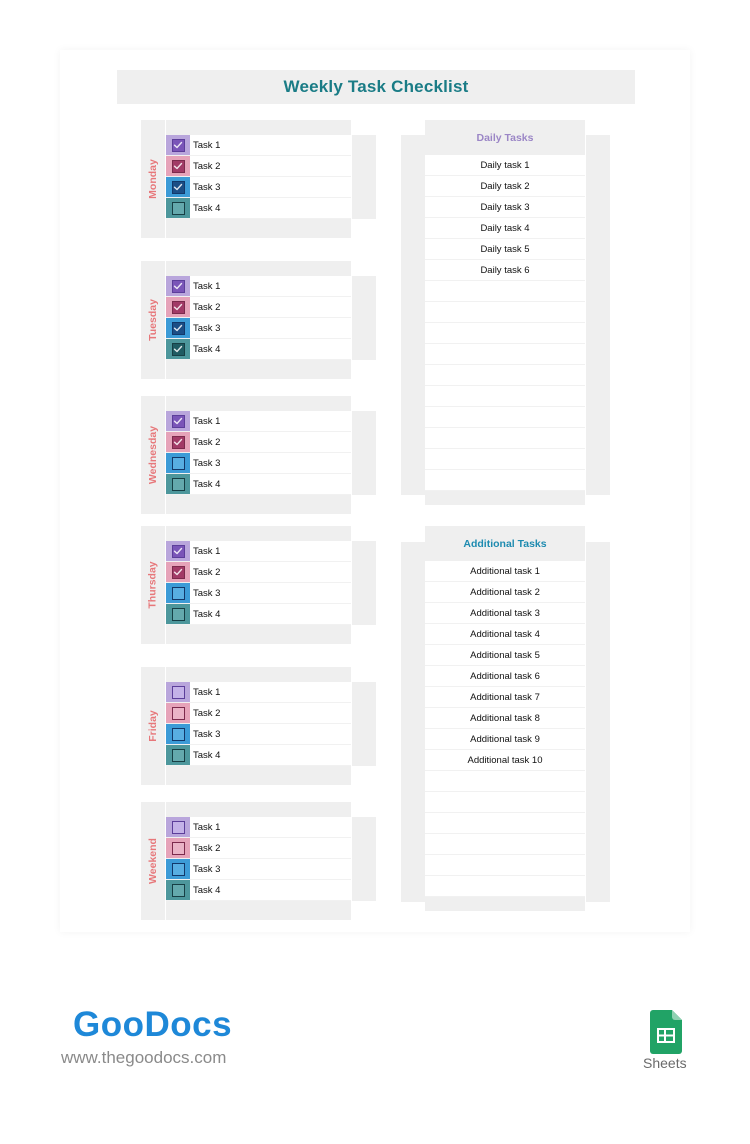 The height and width of the screenshot is (1144, 750). Describe the element at coordinates (505, 207) in the screenshot. I see `daily-task-row: Daily task 3` at that location.